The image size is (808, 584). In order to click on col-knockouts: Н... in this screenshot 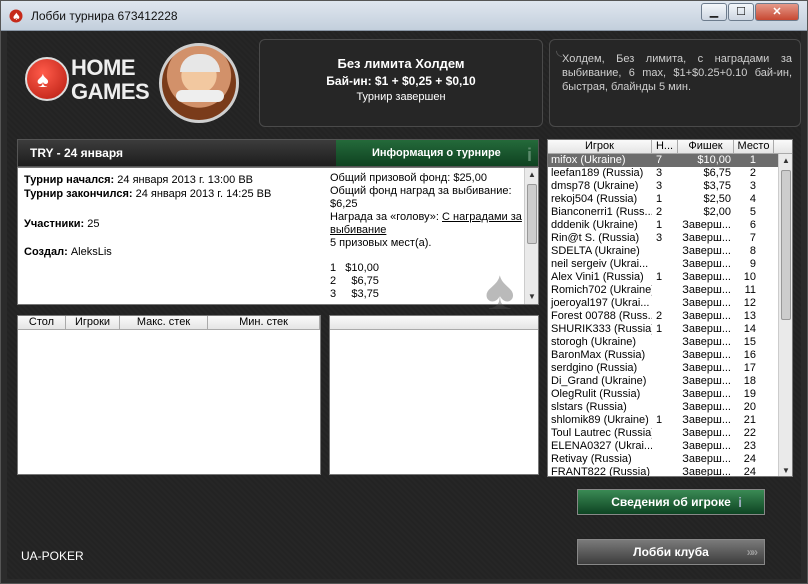, I will do `click(665, 146)`.